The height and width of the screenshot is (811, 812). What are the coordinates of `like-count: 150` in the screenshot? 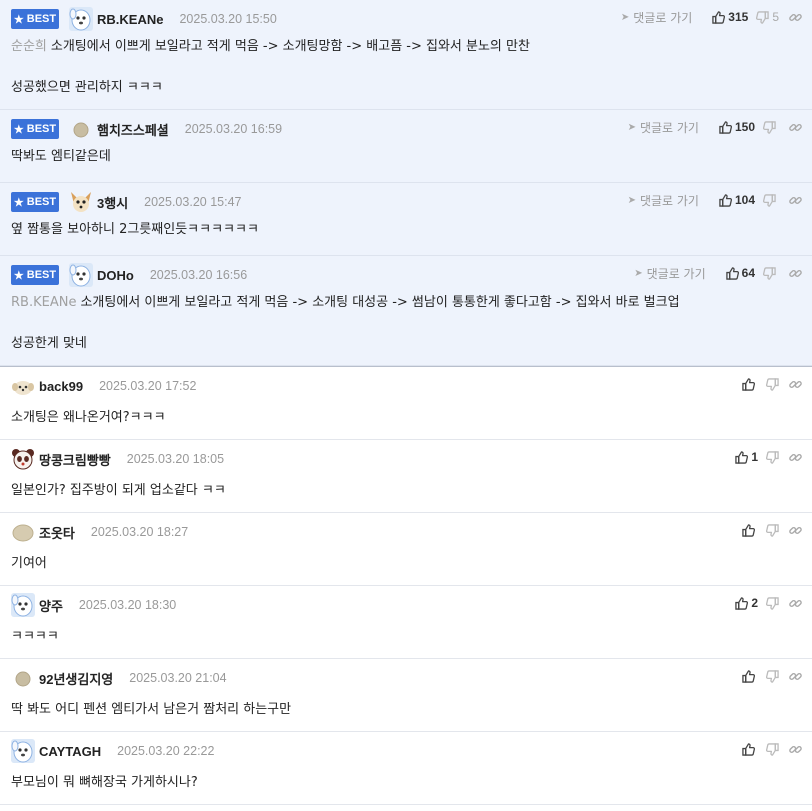 It's located at (744, 127).